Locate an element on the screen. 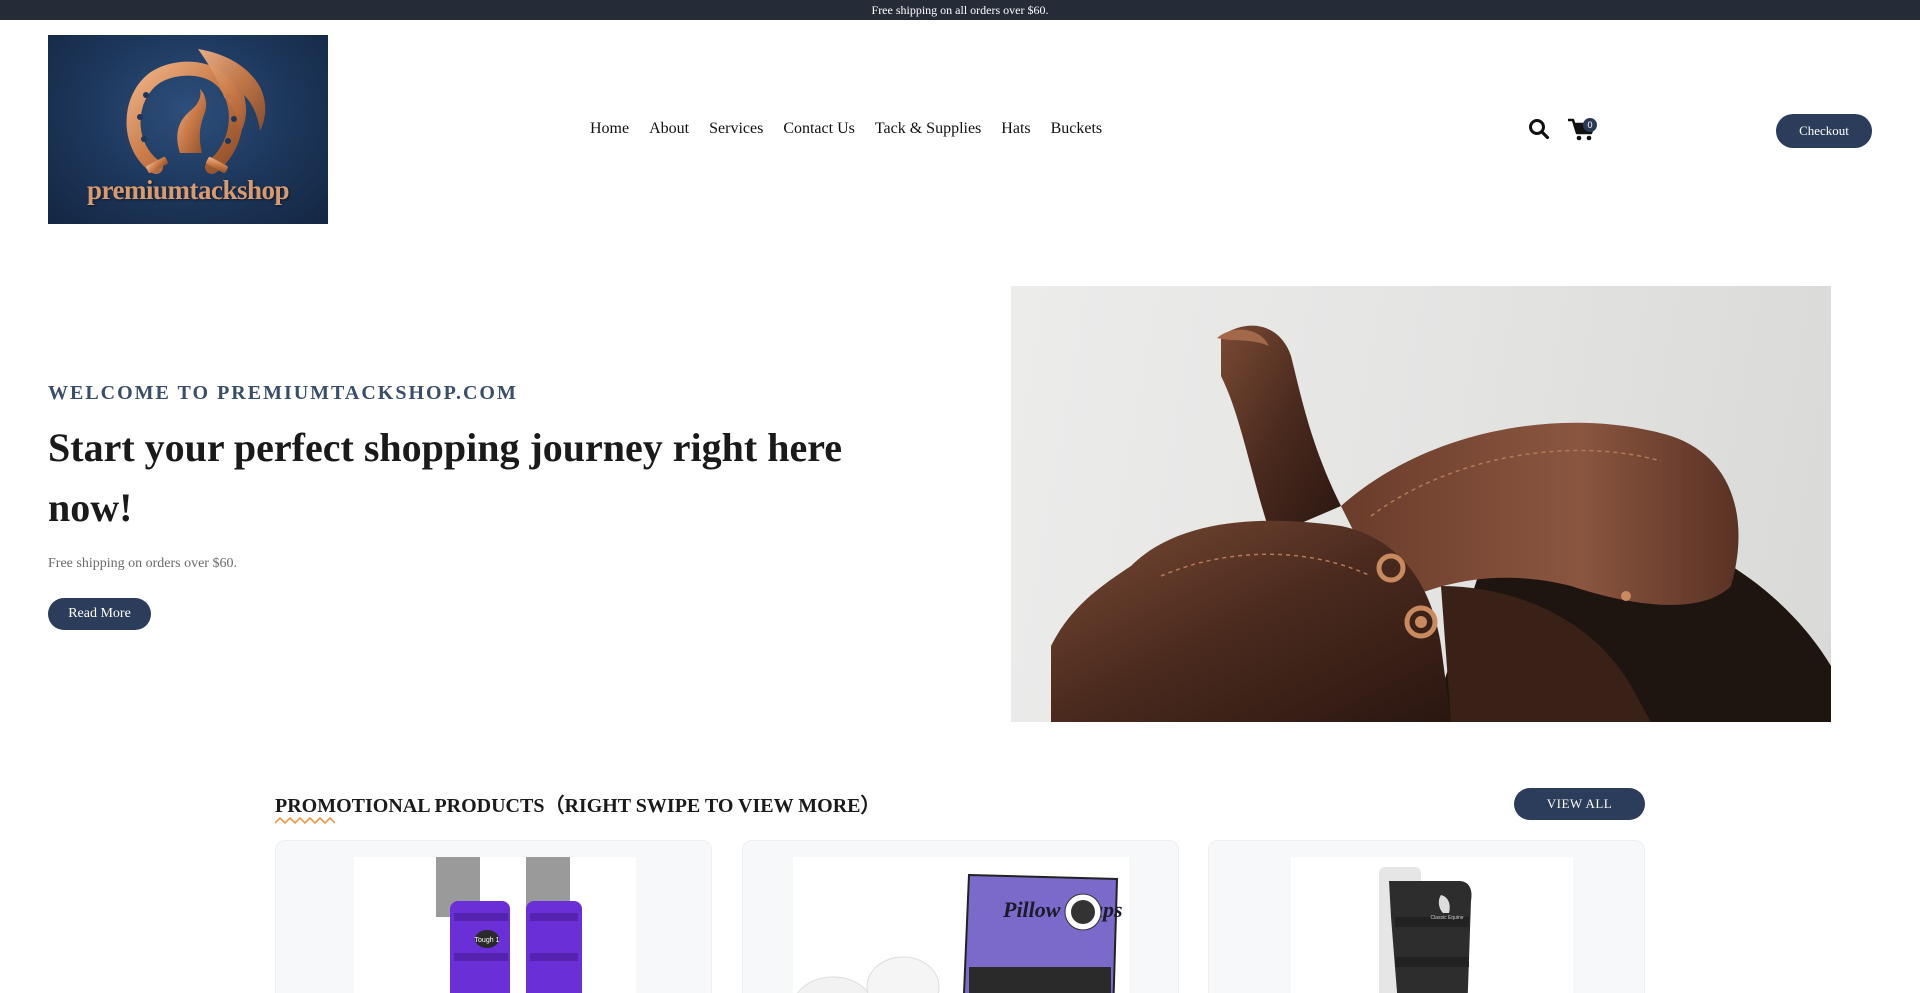  pillow-wraps-image: Pillow Wraps is located at coordinates (960, 933).